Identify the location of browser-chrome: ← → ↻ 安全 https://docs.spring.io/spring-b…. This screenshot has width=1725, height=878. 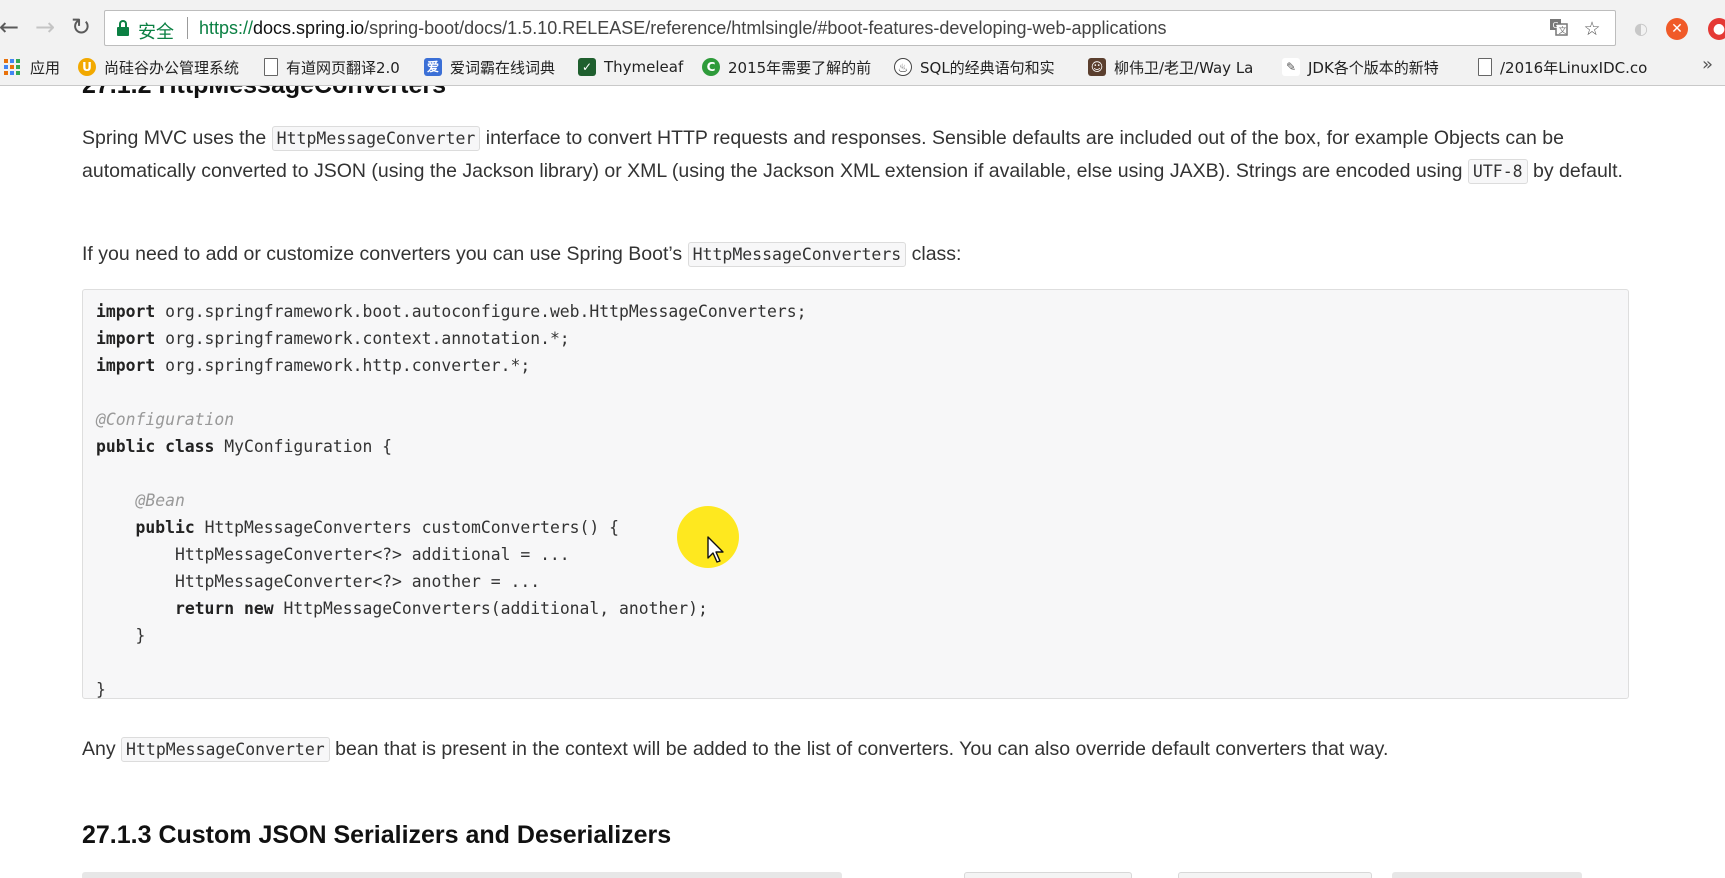
(862, 43).